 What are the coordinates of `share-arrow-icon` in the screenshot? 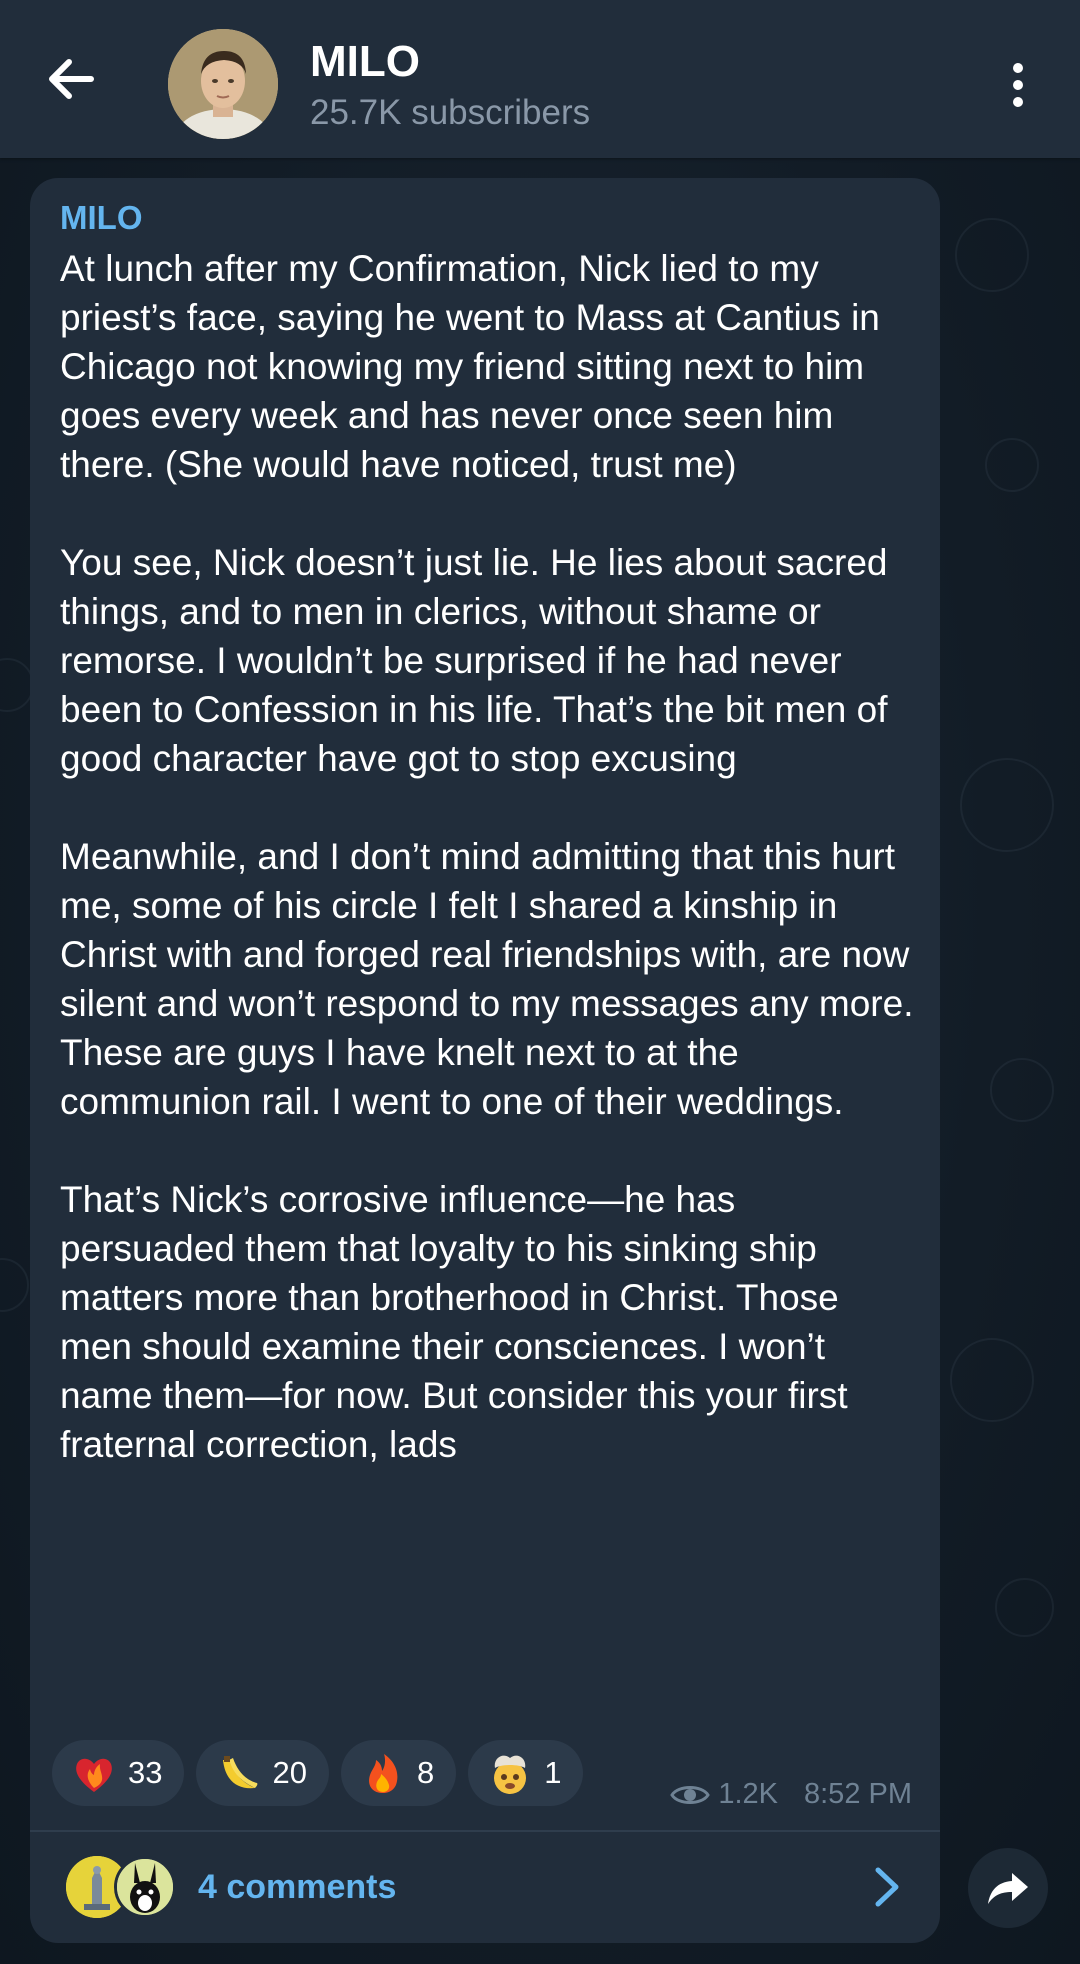 It's located at (1008, 1888).